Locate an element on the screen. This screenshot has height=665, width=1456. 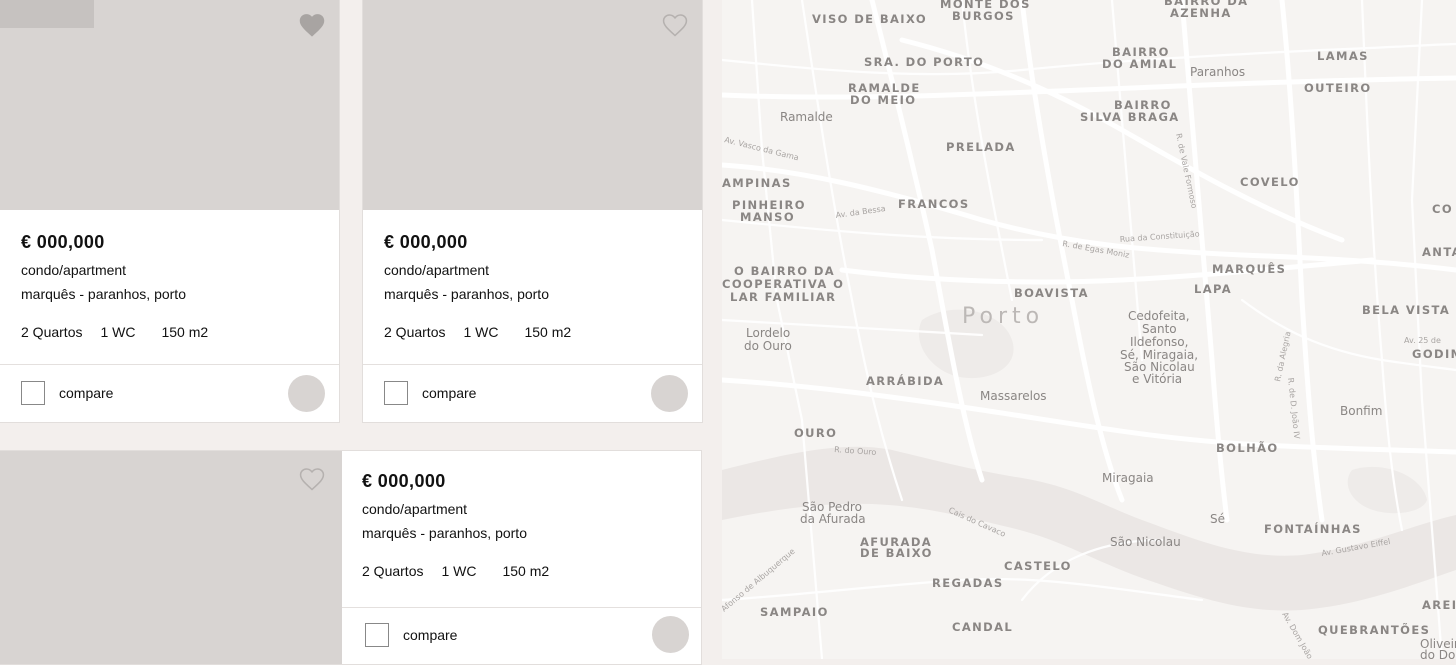
map-street-label: Afonso de Albuquerque is located at coordinates (759, 580).